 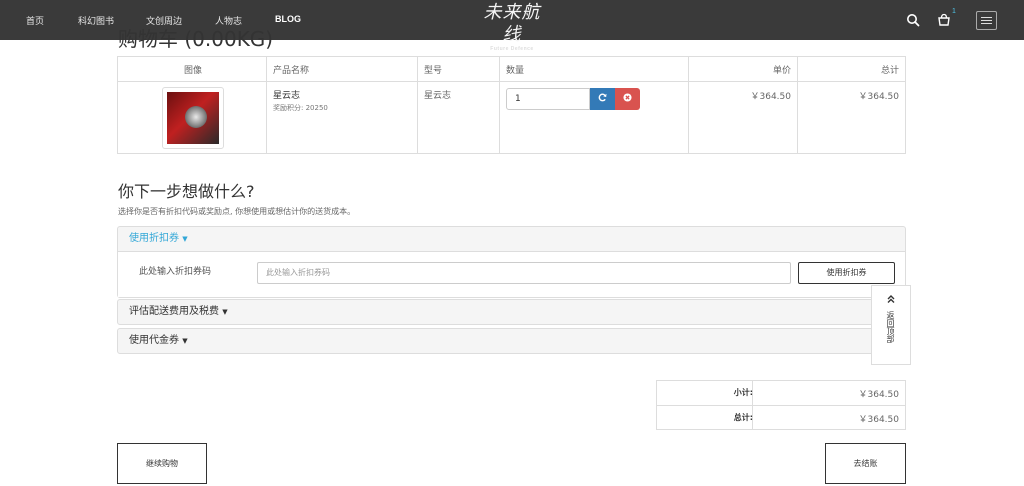 I want to click on logo-subtitle: Future Defence, so click(x=512, y=49).